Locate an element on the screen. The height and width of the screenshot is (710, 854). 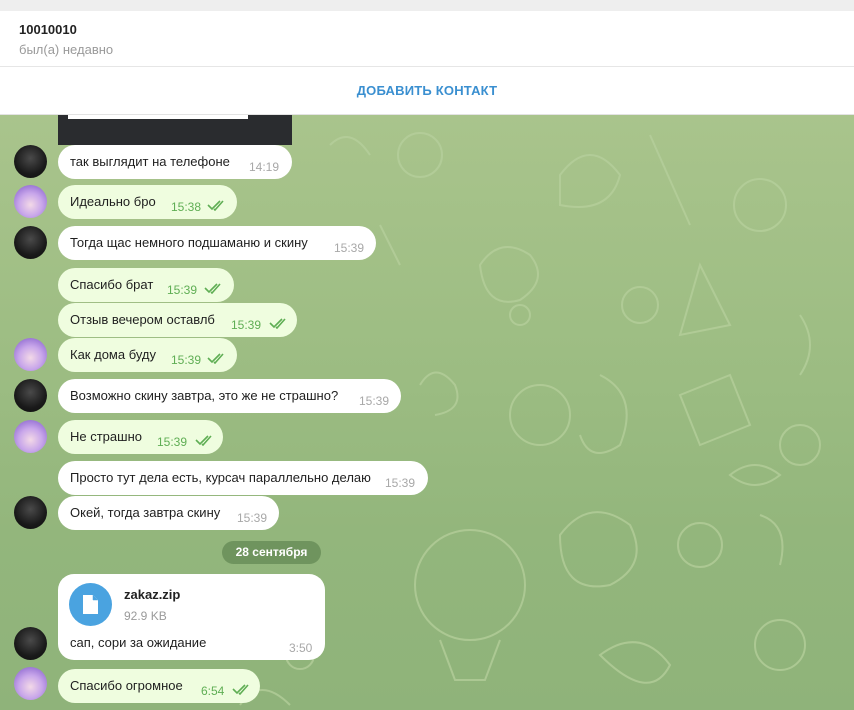
contact-name: 10010010 is located at coordinates (48, 29).